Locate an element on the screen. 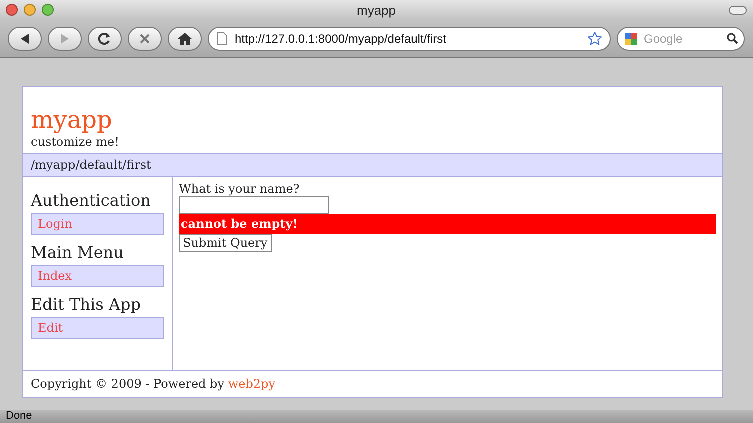  home-icon is located at coordinates (185, 38).